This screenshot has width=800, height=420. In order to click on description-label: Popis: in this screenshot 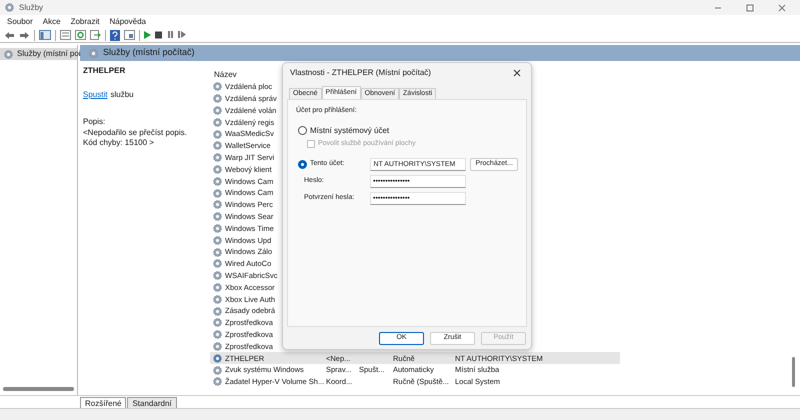, I will do `click(94, 122)`.